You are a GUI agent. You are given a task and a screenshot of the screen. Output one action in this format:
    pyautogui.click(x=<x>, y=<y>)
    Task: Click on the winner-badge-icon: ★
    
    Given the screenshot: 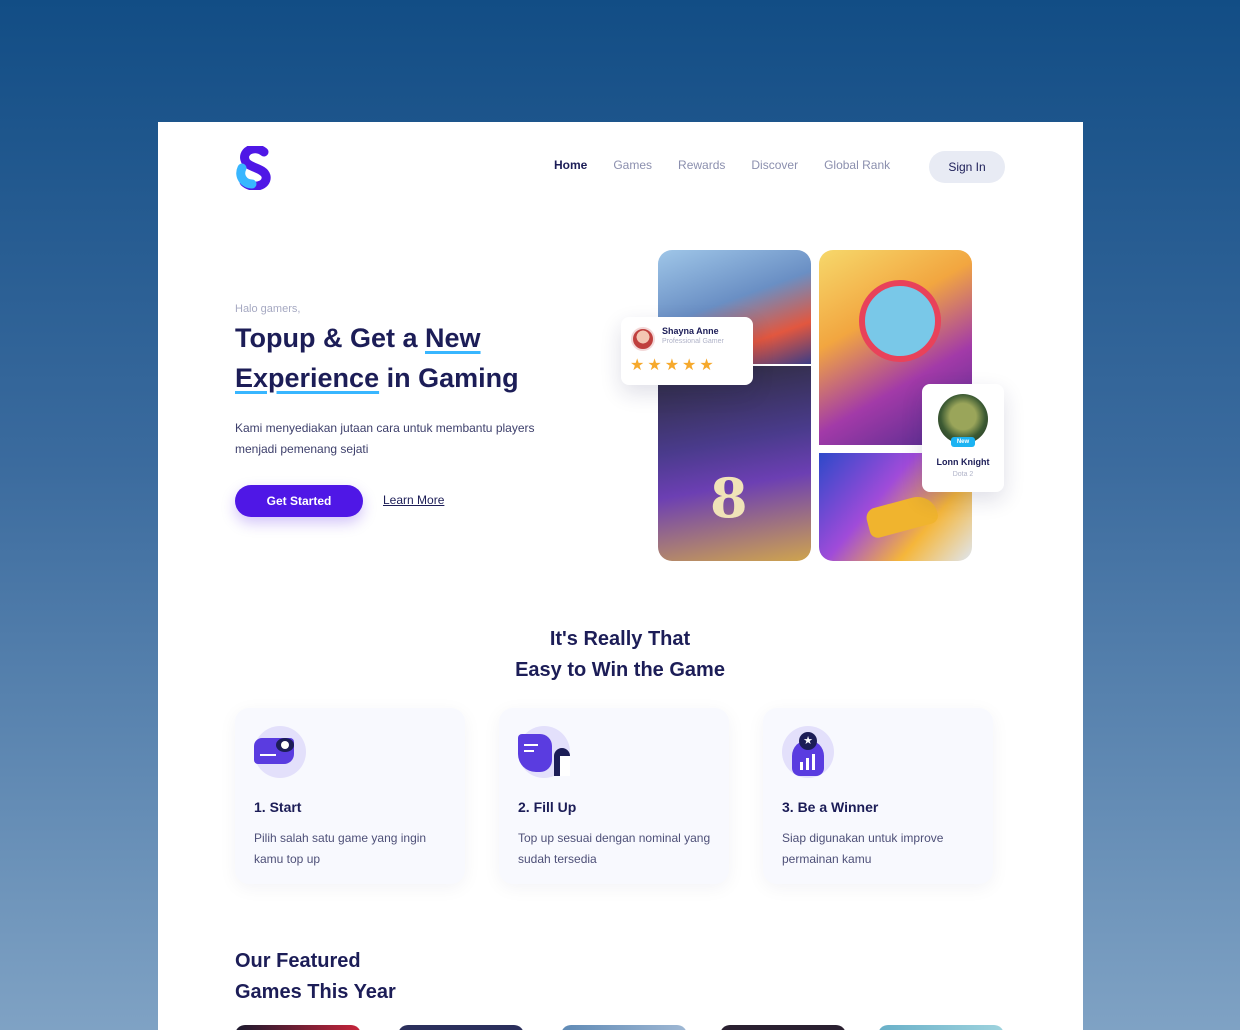 What is the action you would take?
    pyautogui.click(x=808, y=752)
    